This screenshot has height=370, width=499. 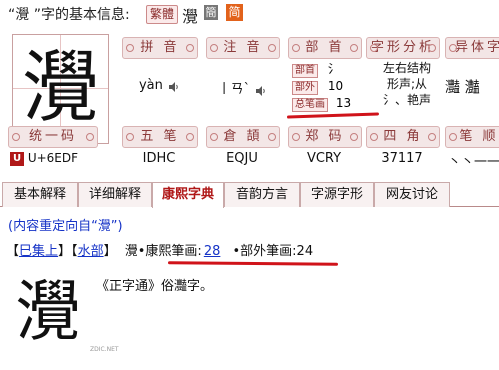 What do you see at coordinates (472, 86) in the screenshot?
I see `variant-value: 灩 灎` at bounding box center [472, 86].